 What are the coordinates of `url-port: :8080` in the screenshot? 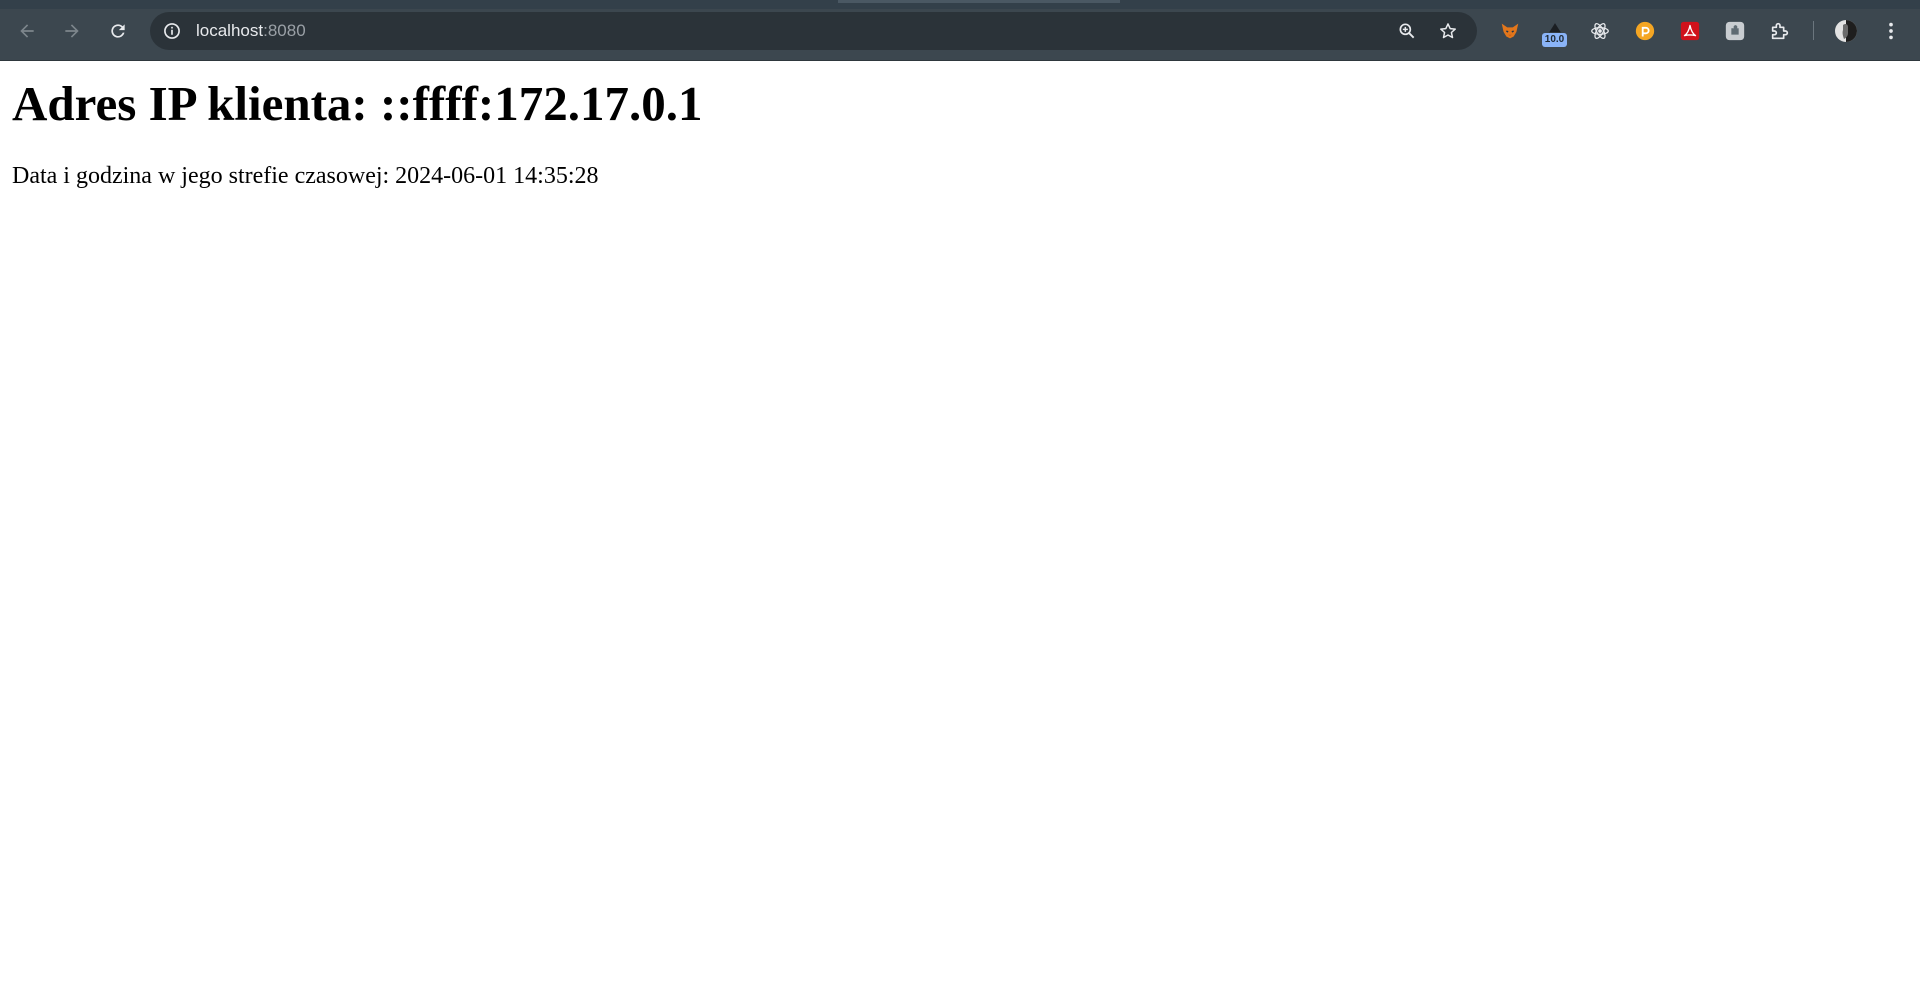 It's located at (284, 30).